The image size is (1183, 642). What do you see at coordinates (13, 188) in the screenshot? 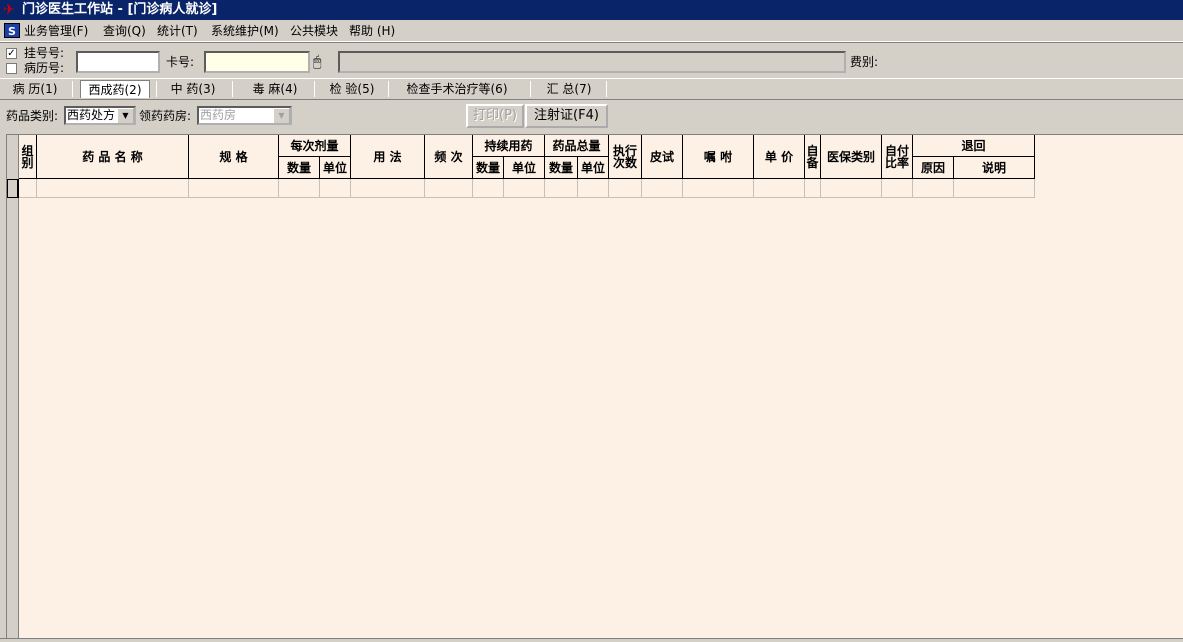
I see `row-selector` at bounding box center [13, 188].